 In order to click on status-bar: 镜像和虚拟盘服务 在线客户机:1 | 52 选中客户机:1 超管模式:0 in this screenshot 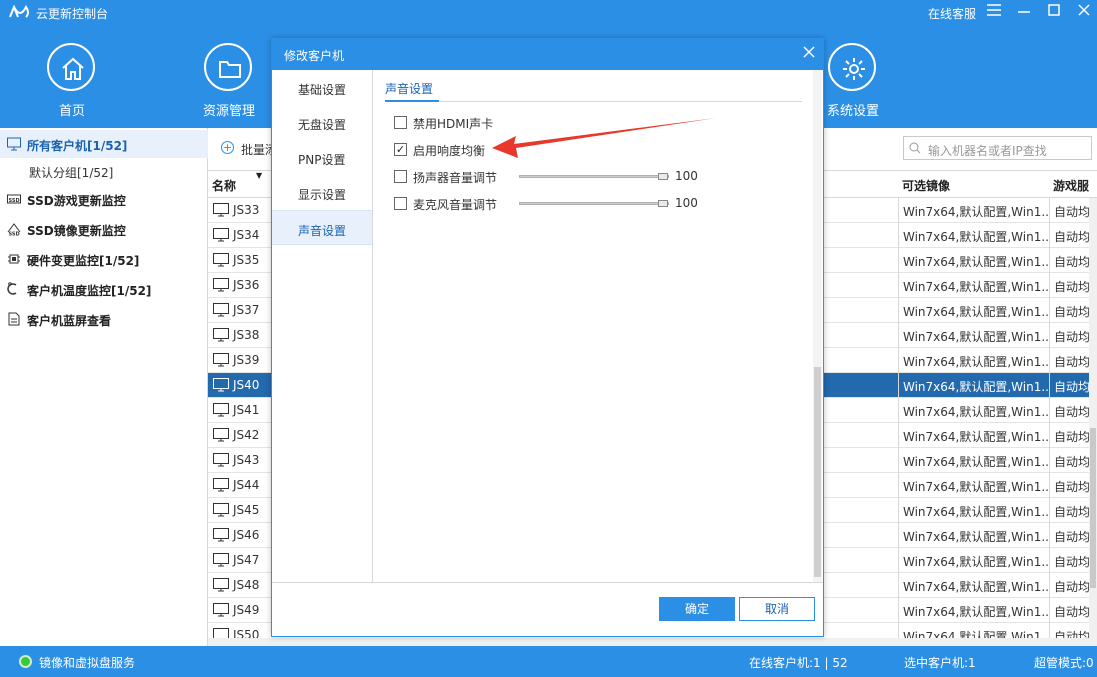, I will do `click(548, 661)`.